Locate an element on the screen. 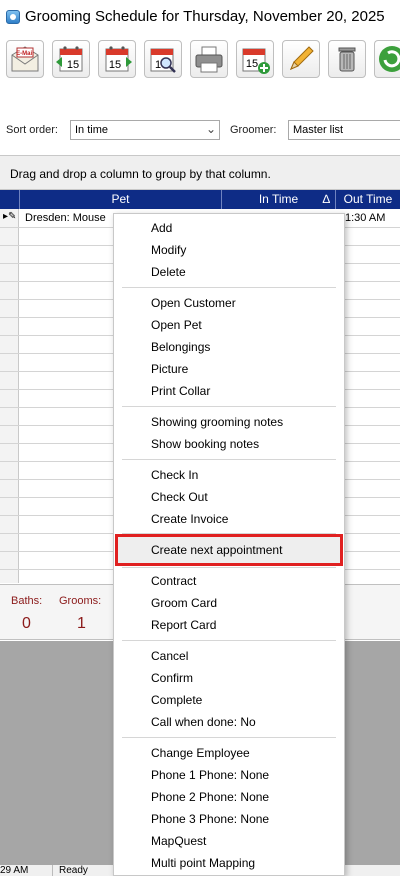  print-button is located at coordinates (209, 59).